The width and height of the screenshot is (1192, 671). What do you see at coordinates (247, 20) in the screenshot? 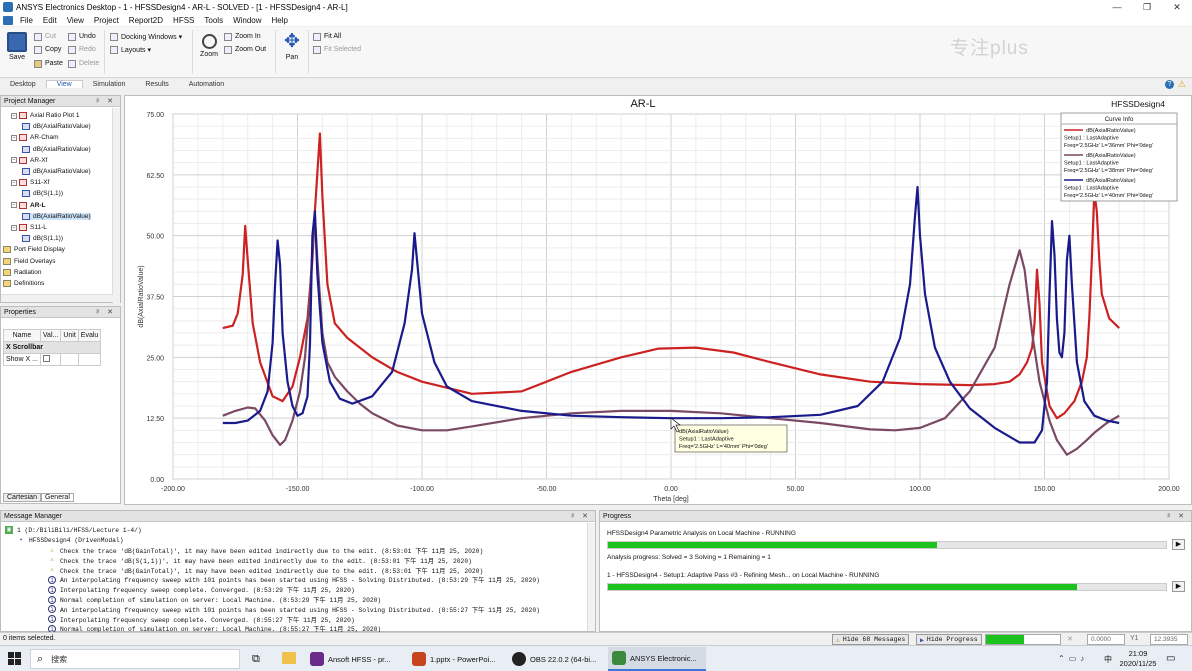
I see `menu-window: Window` at bounding box center [247, 20].